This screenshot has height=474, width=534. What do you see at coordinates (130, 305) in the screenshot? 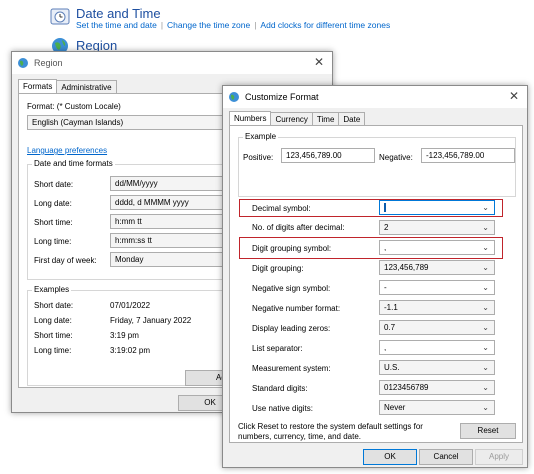
I see `example-short-date-value: 07/01/2022` at bounding box center [130, 305].